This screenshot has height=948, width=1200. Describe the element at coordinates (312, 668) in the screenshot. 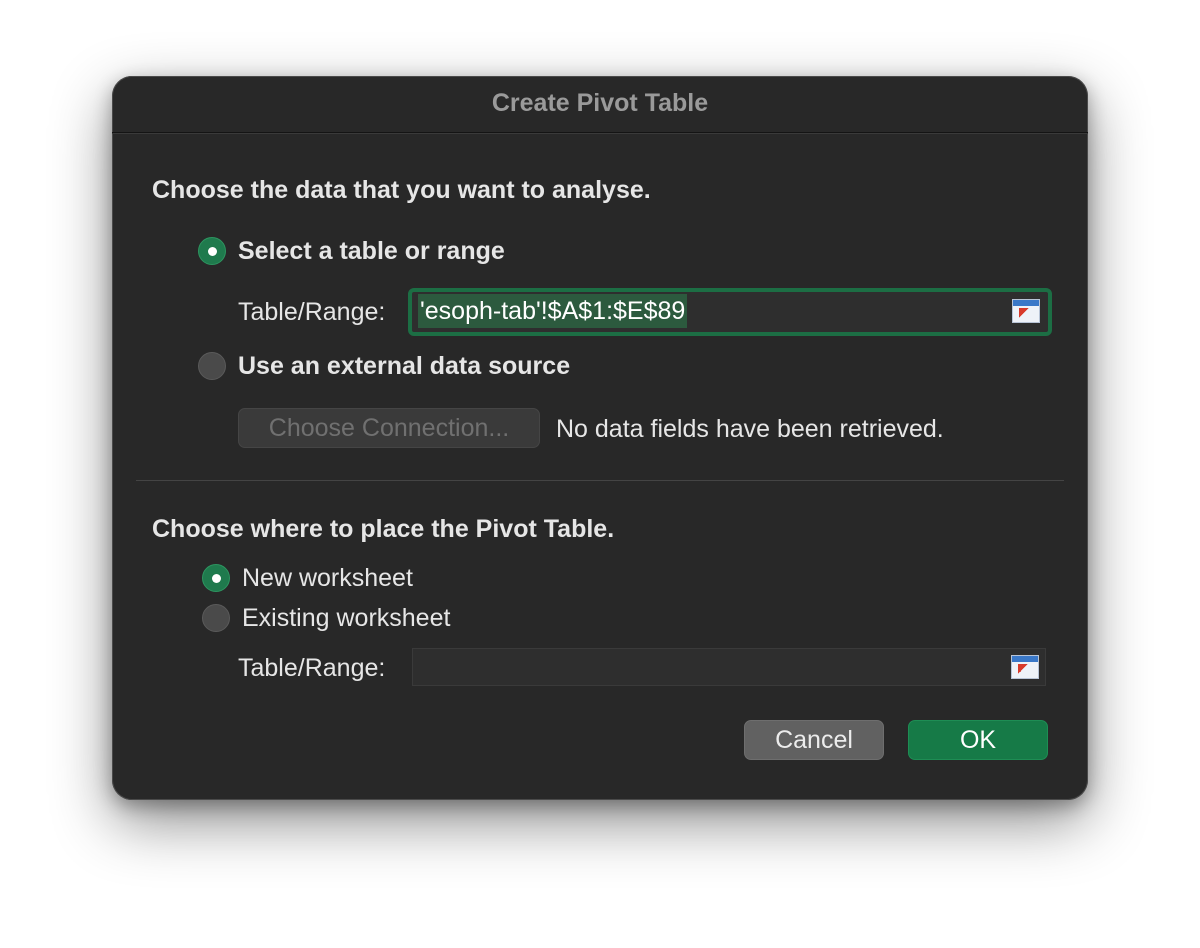

I see `placement-range-label: Table/Range:` at that location.